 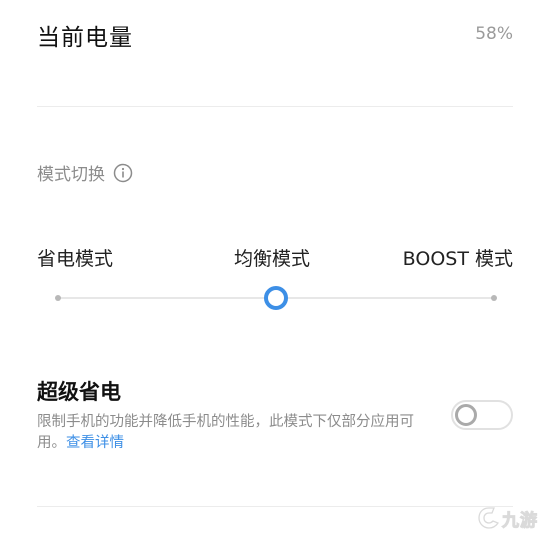 What do you see at coordinates (85, 38) in the screenshot?
I see `battery-level-label: 当前电量` at bounding box center [85, 38].